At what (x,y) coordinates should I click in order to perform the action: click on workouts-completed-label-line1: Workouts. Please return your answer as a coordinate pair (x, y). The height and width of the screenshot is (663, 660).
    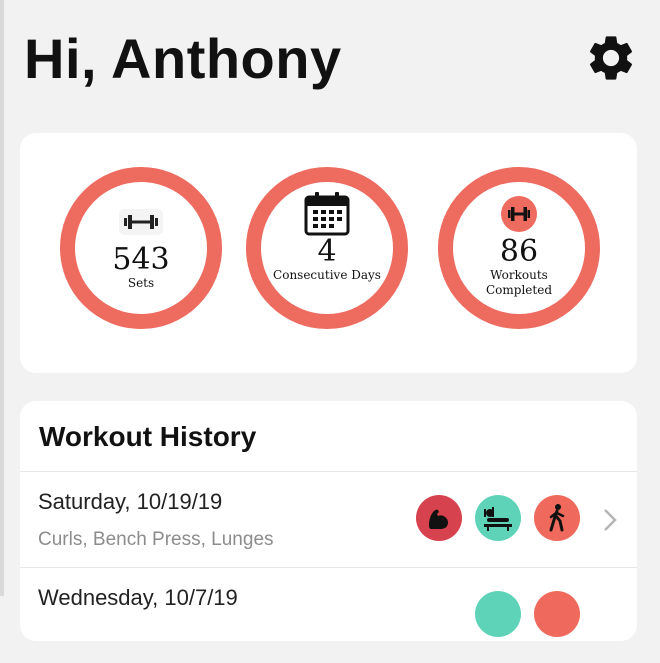
    Looking at the image, I should click on (519, 275).